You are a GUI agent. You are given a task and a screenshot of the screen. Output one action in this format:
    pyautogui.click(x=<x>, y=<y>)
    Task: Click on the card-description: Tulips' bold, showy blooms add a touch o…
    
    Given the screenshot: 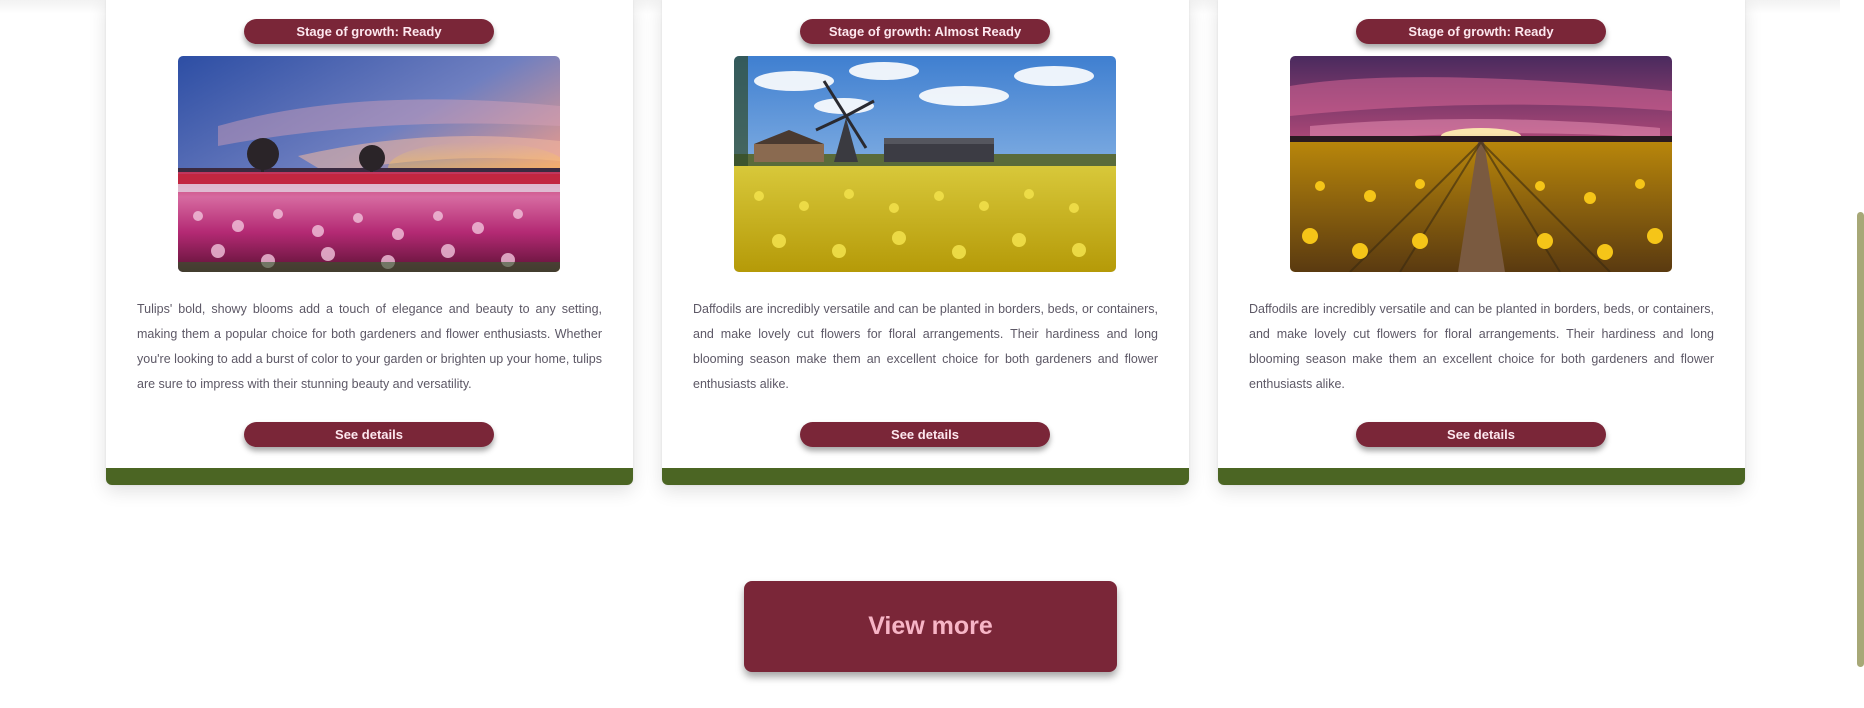 What is the action you would take?
    pyautogui.click(x=369, y=346)
    